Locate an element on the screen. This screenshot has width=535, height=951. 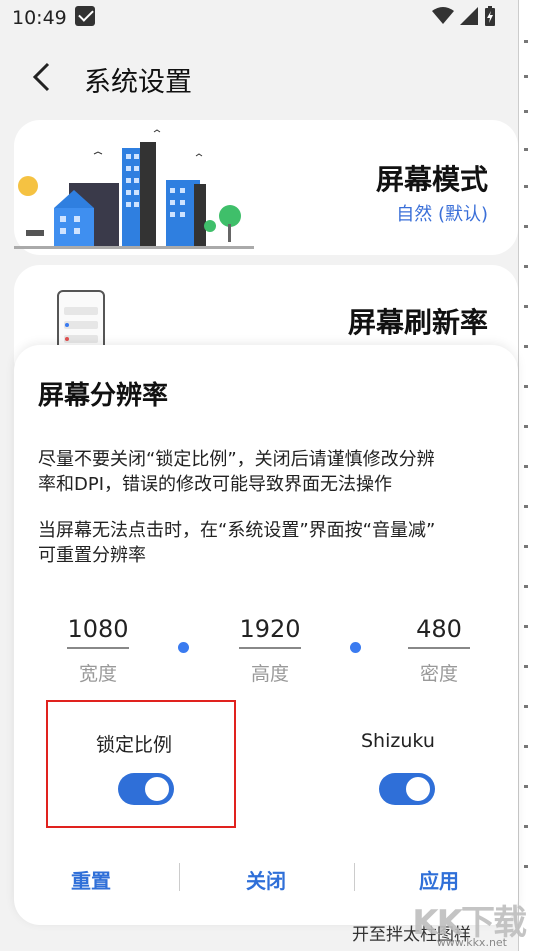
width-label: 宽度 is located at coordinates (97, 674).